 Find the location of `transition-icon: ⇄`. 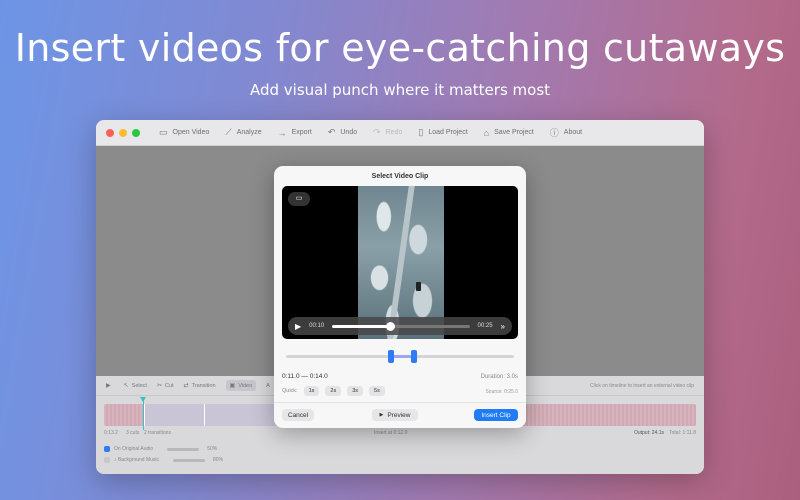

transition-icon: ⇄ is located at coordinates (186, 386).